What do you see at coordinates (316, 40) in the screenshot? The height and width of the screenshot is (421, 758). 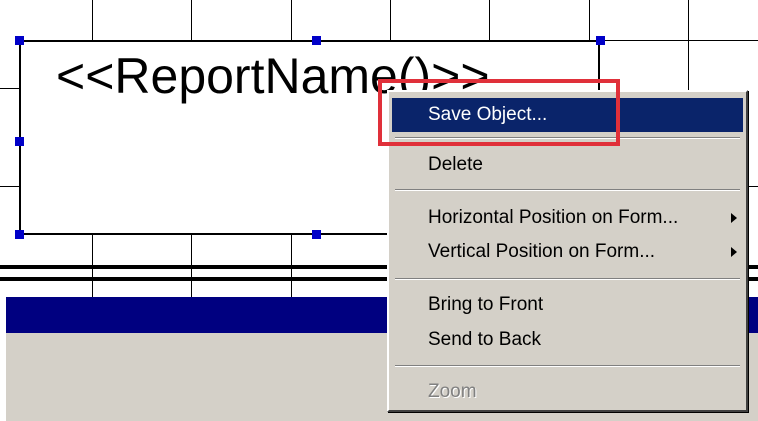 I see `resize-handle-top-middle` at bounding box center [316, 40].